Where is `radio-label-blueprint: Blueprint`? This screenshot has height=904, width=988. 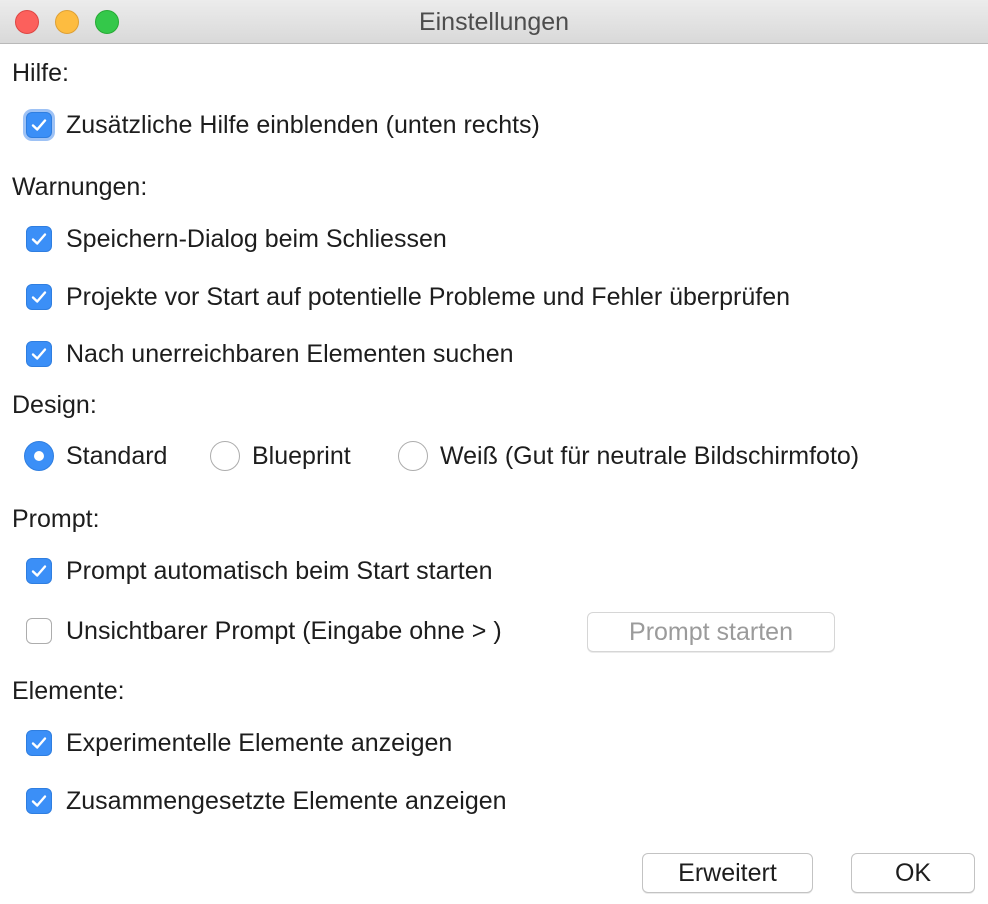
radio-label-blueprint: Blueprint is located at coordinates (301, 456).